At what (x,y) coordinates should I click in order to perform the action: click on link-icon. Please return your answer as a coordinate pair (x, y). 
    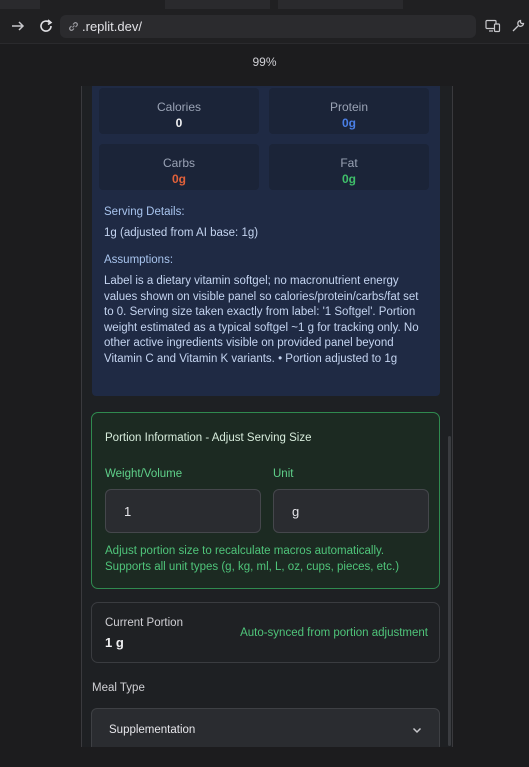
    Looking at the image, I should click on (73, 26).